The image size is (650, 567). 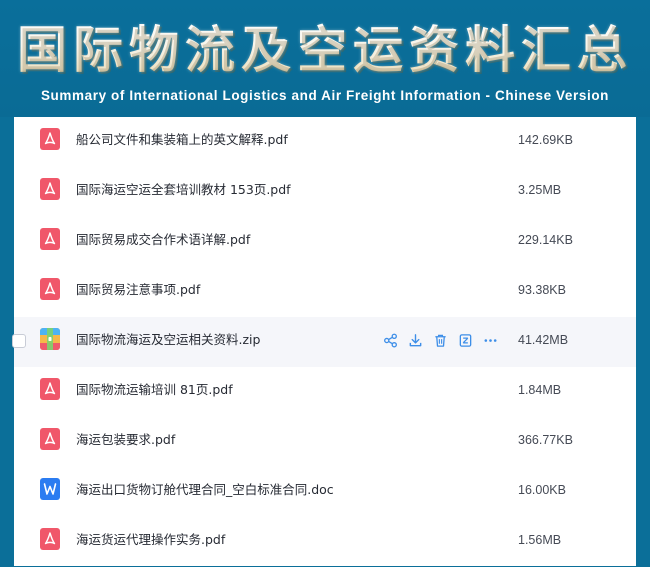 I want to click on file-row: 国际物流海运及空运相关资料.zip 41.42MB, so click(x=324, y=342).